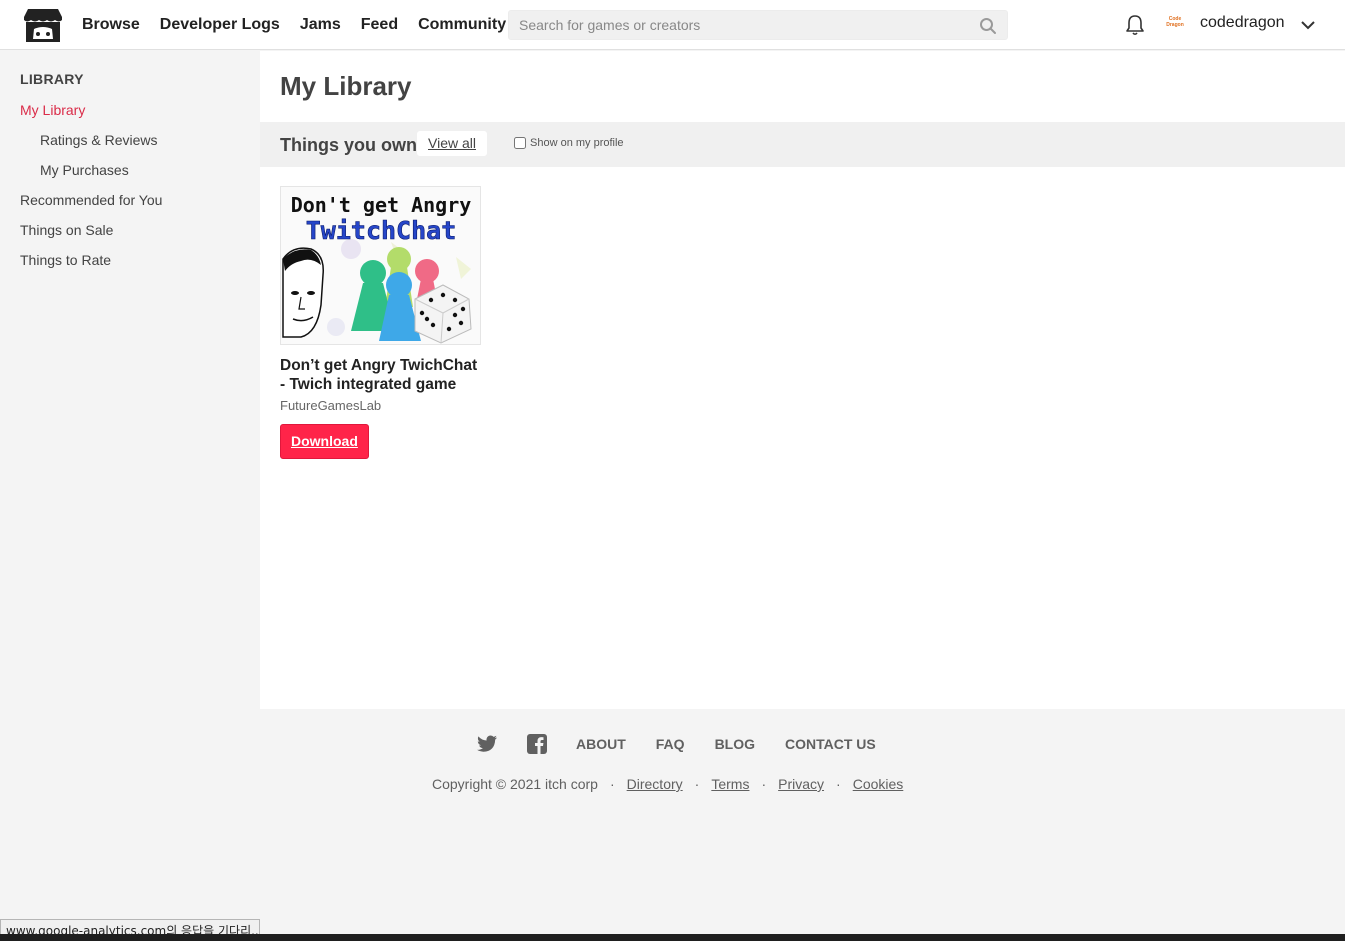 The image size is (1345, 941). What do you see at coordinates (691, 744) in the screenshot?
I see `footer-links: ABOUT FAQ BLOG CONTACT US` at bounding box center [691, 744].